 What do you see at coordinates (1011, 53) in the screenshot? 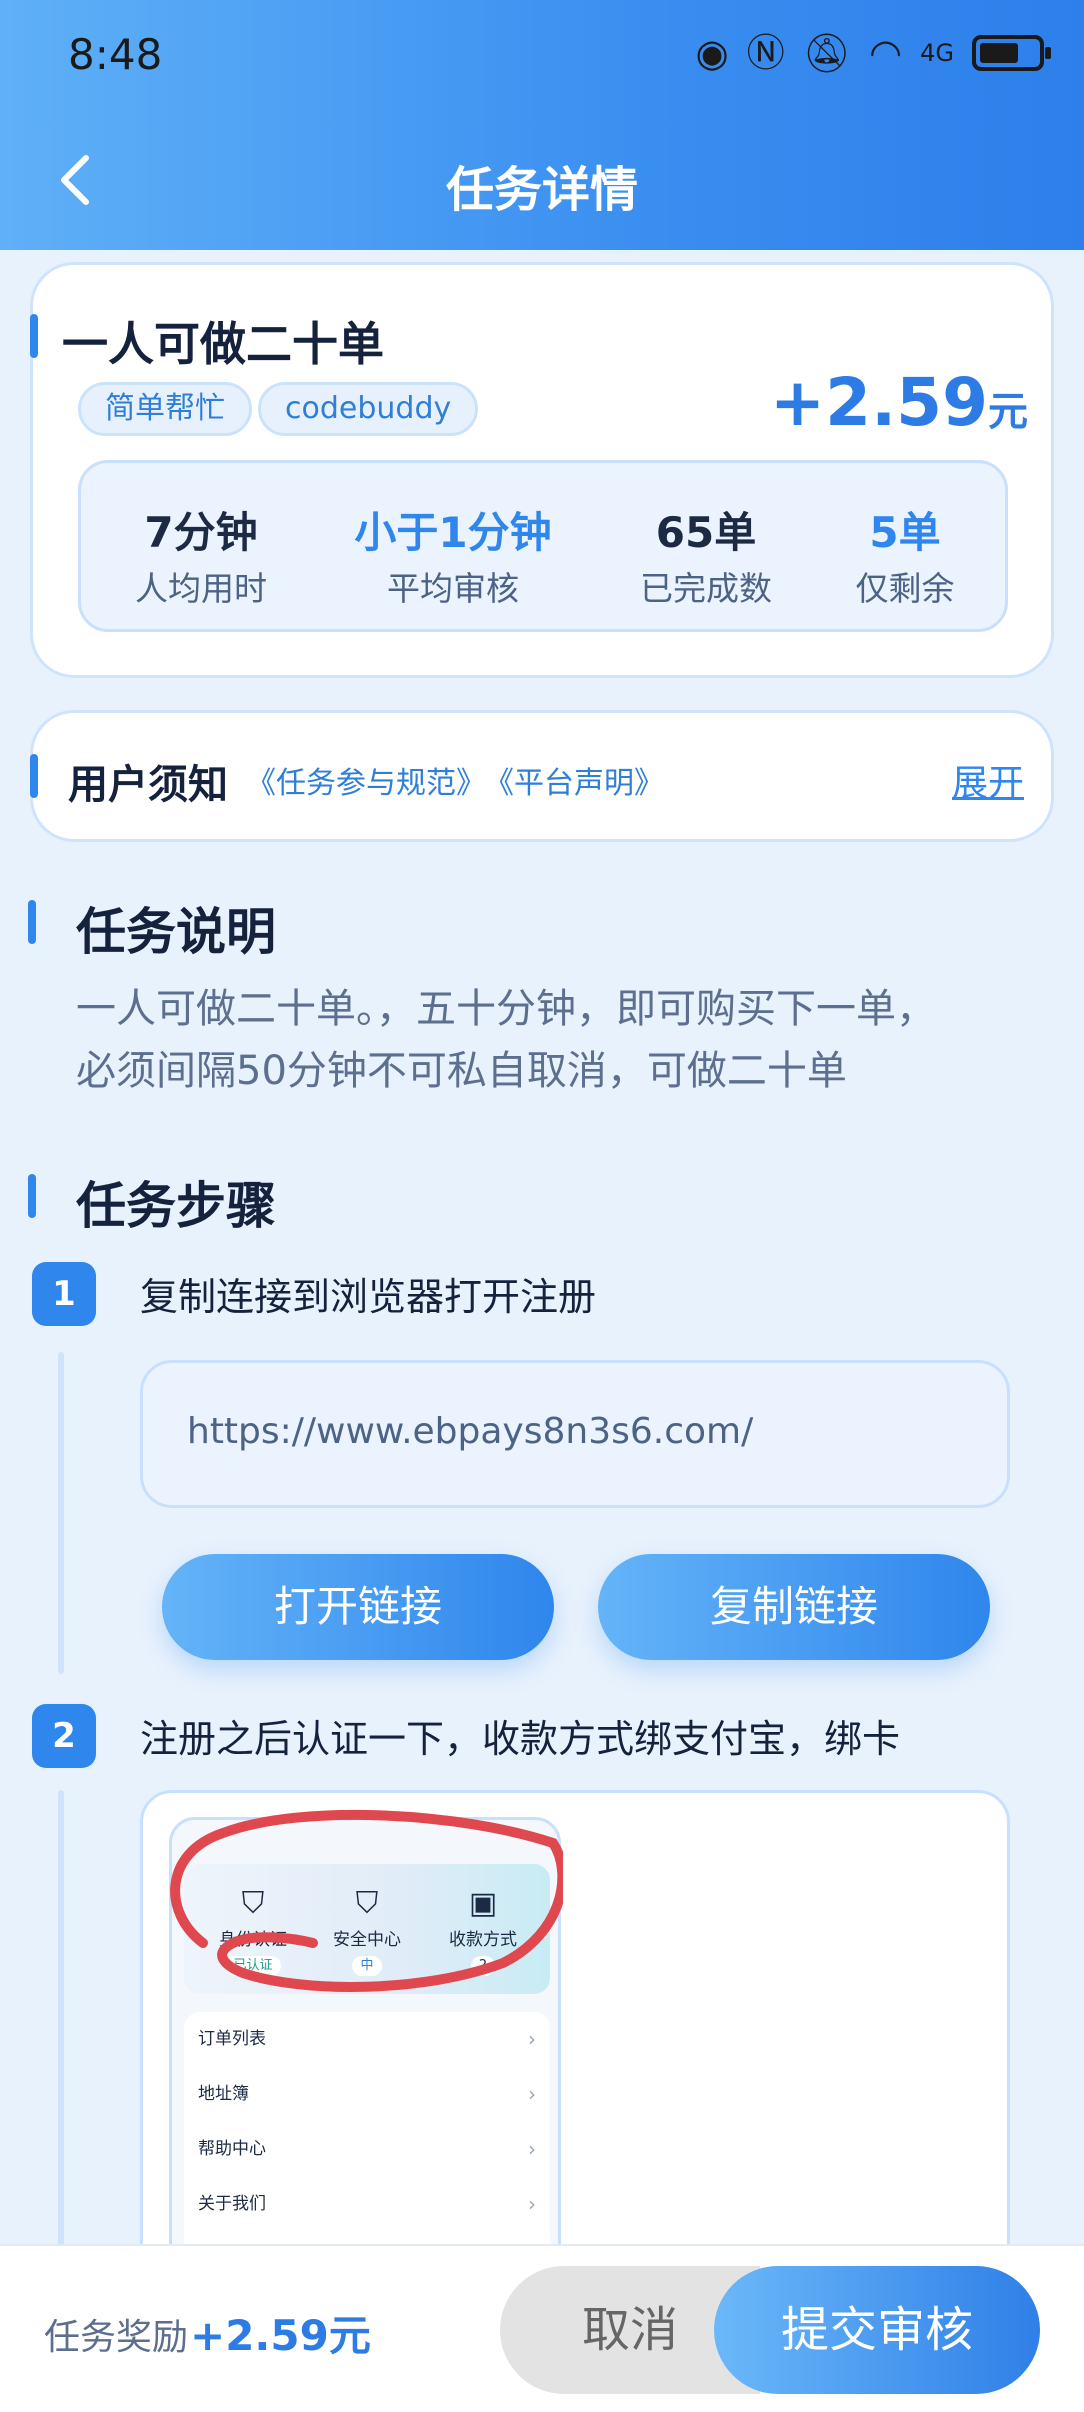
I see `battery-icon` at bounding box center [1011, 53].